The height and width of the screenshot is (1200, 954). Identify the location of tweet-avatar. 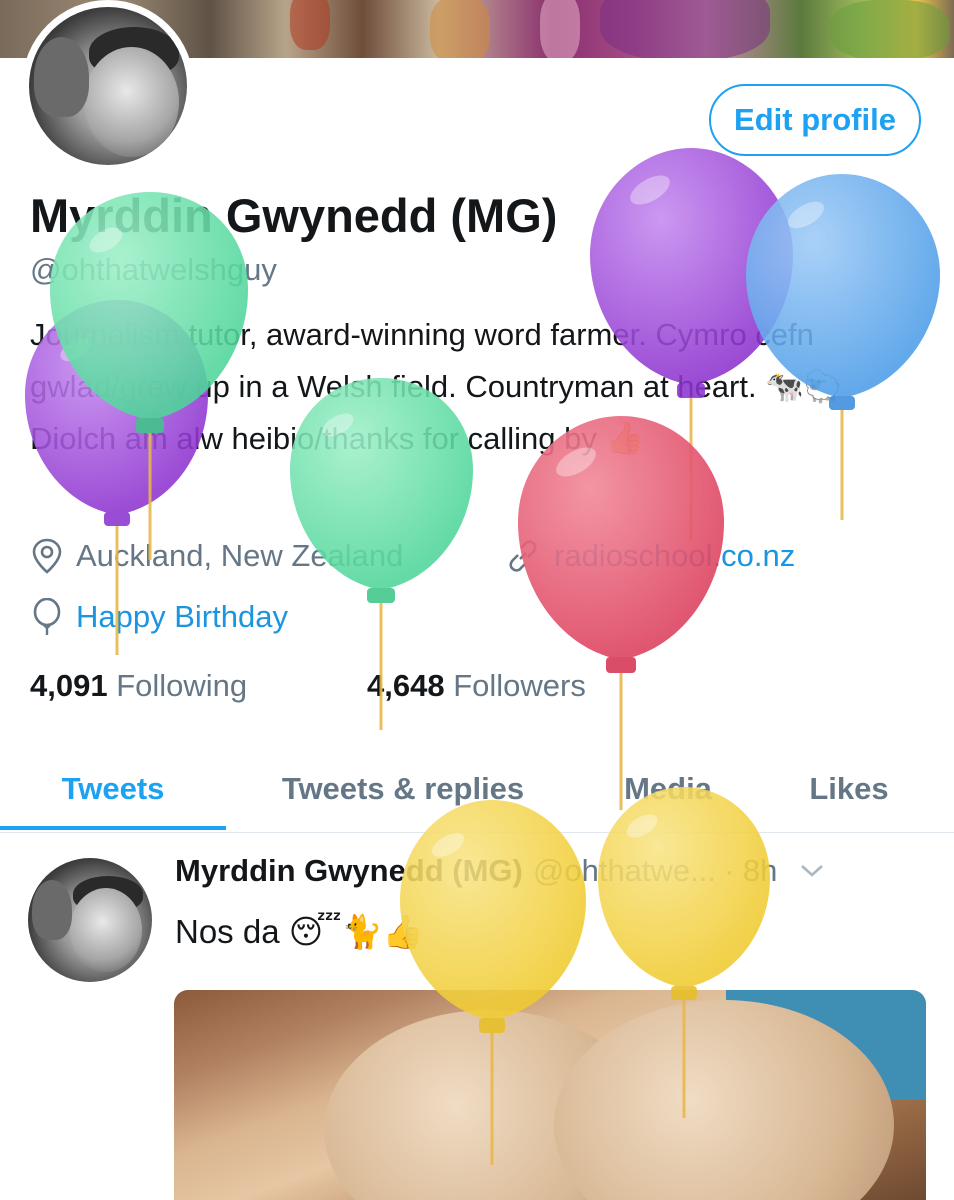
(90, 920).